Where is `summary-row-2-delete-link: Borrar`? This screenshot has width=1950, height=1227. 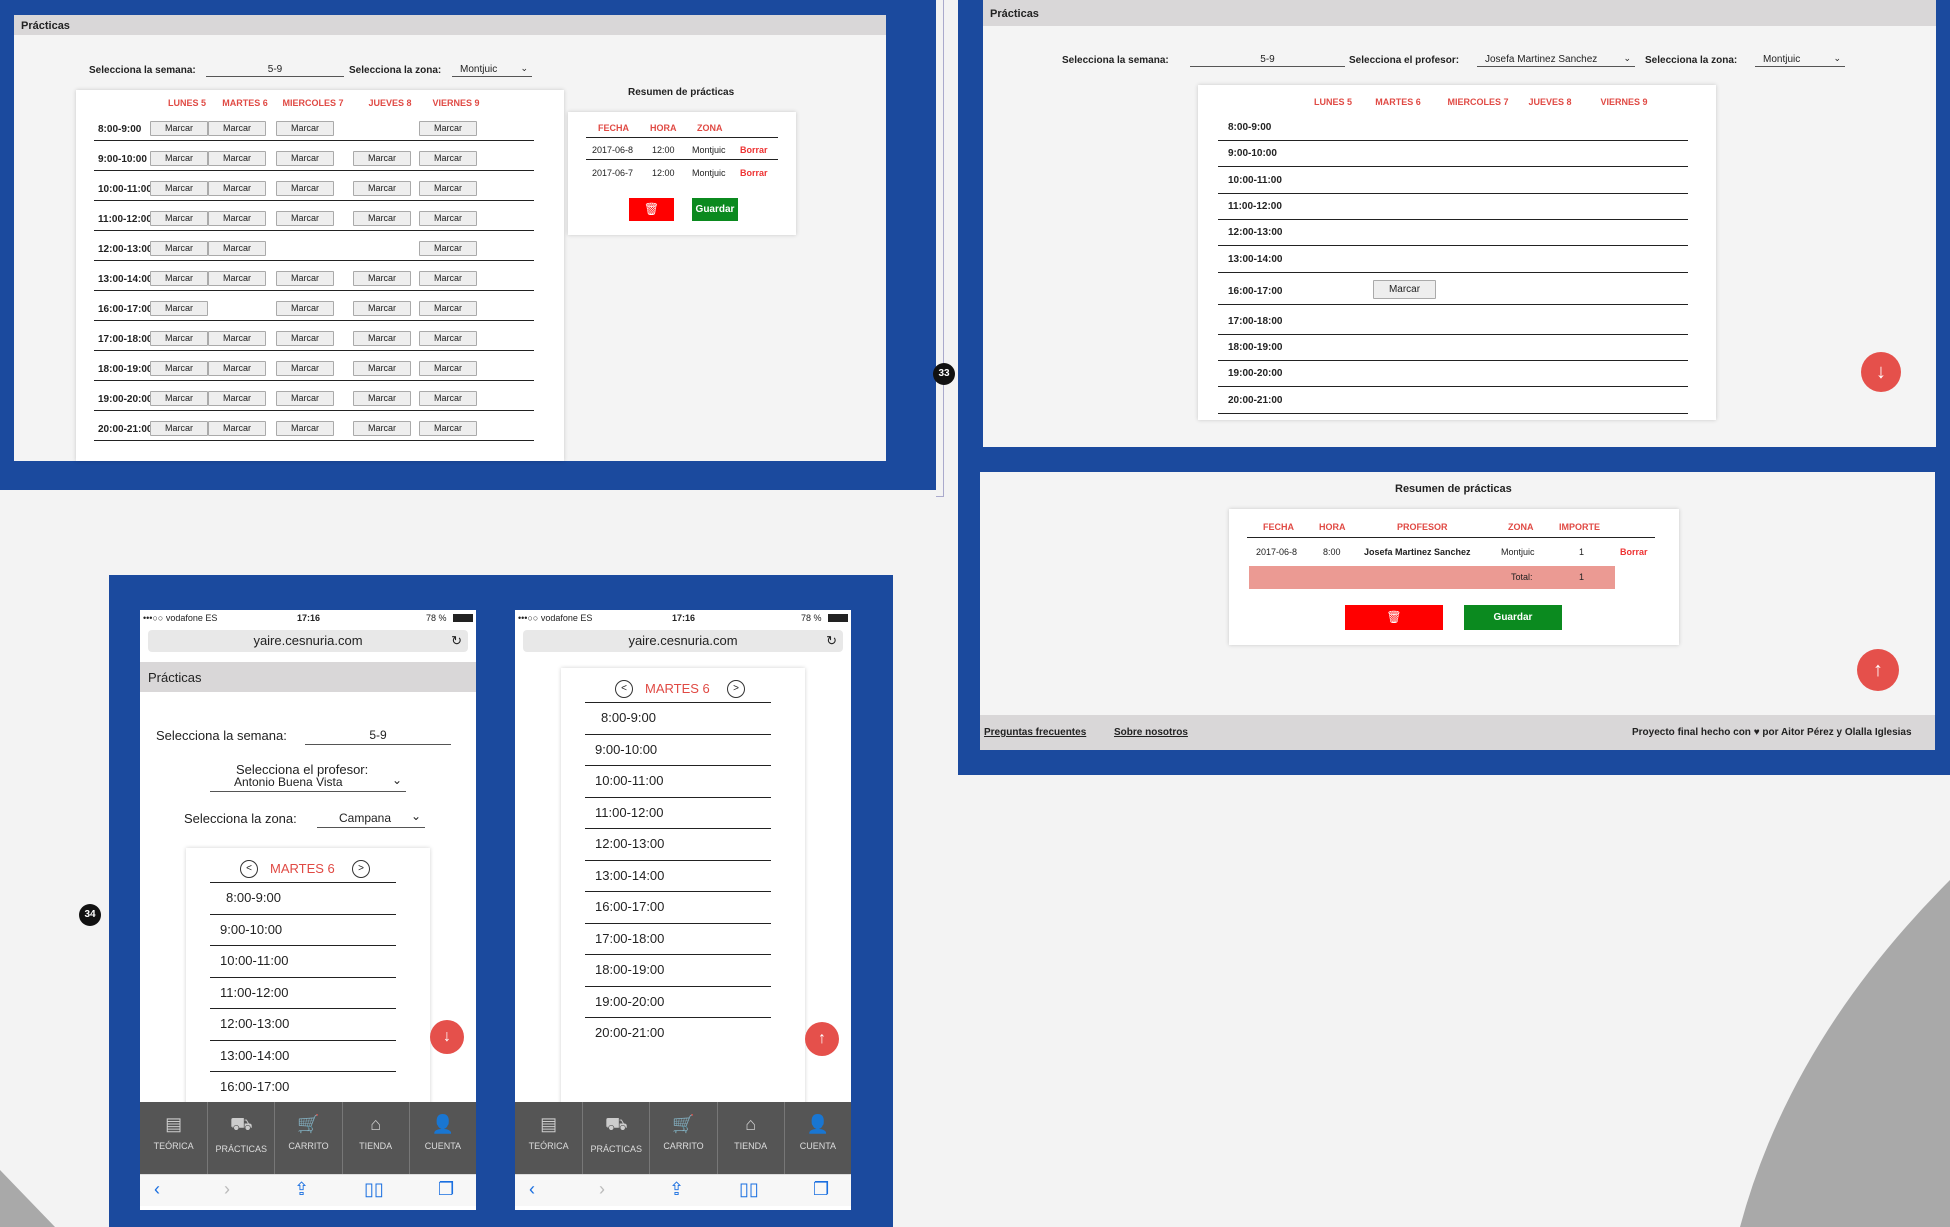 summary-row-2-delete-link: Borrar is located at coordinates (754, 173).